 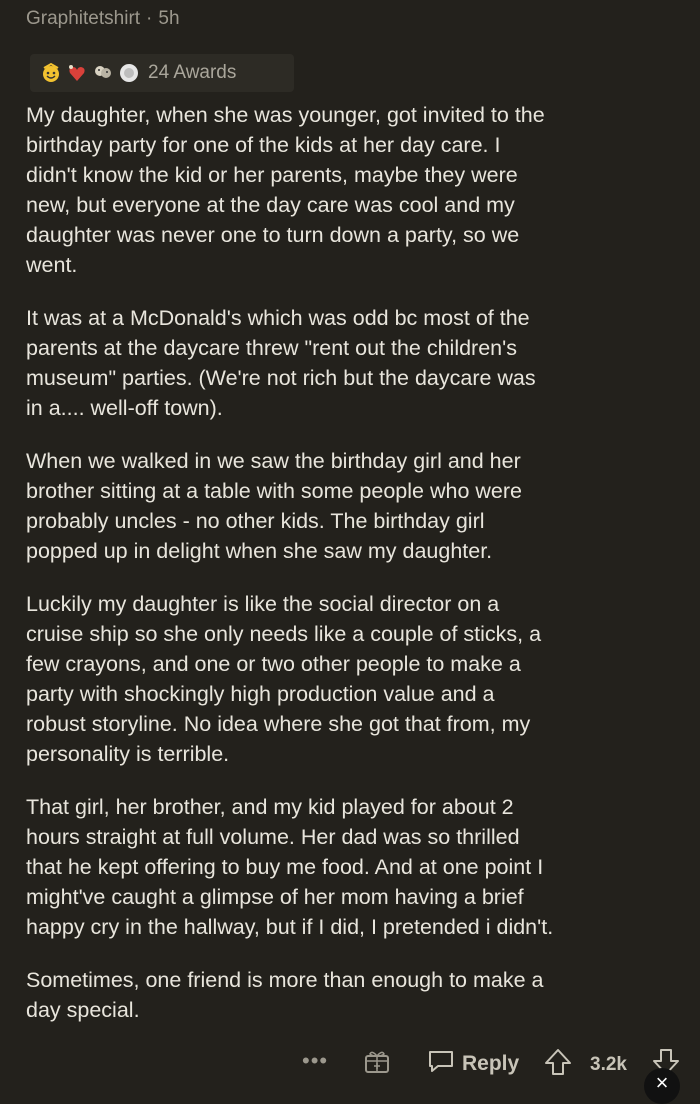 What do you see at coordinates (51, 73) in the screenshot?
I see `wholesome-award-icon` at bounding box center [51, 73].